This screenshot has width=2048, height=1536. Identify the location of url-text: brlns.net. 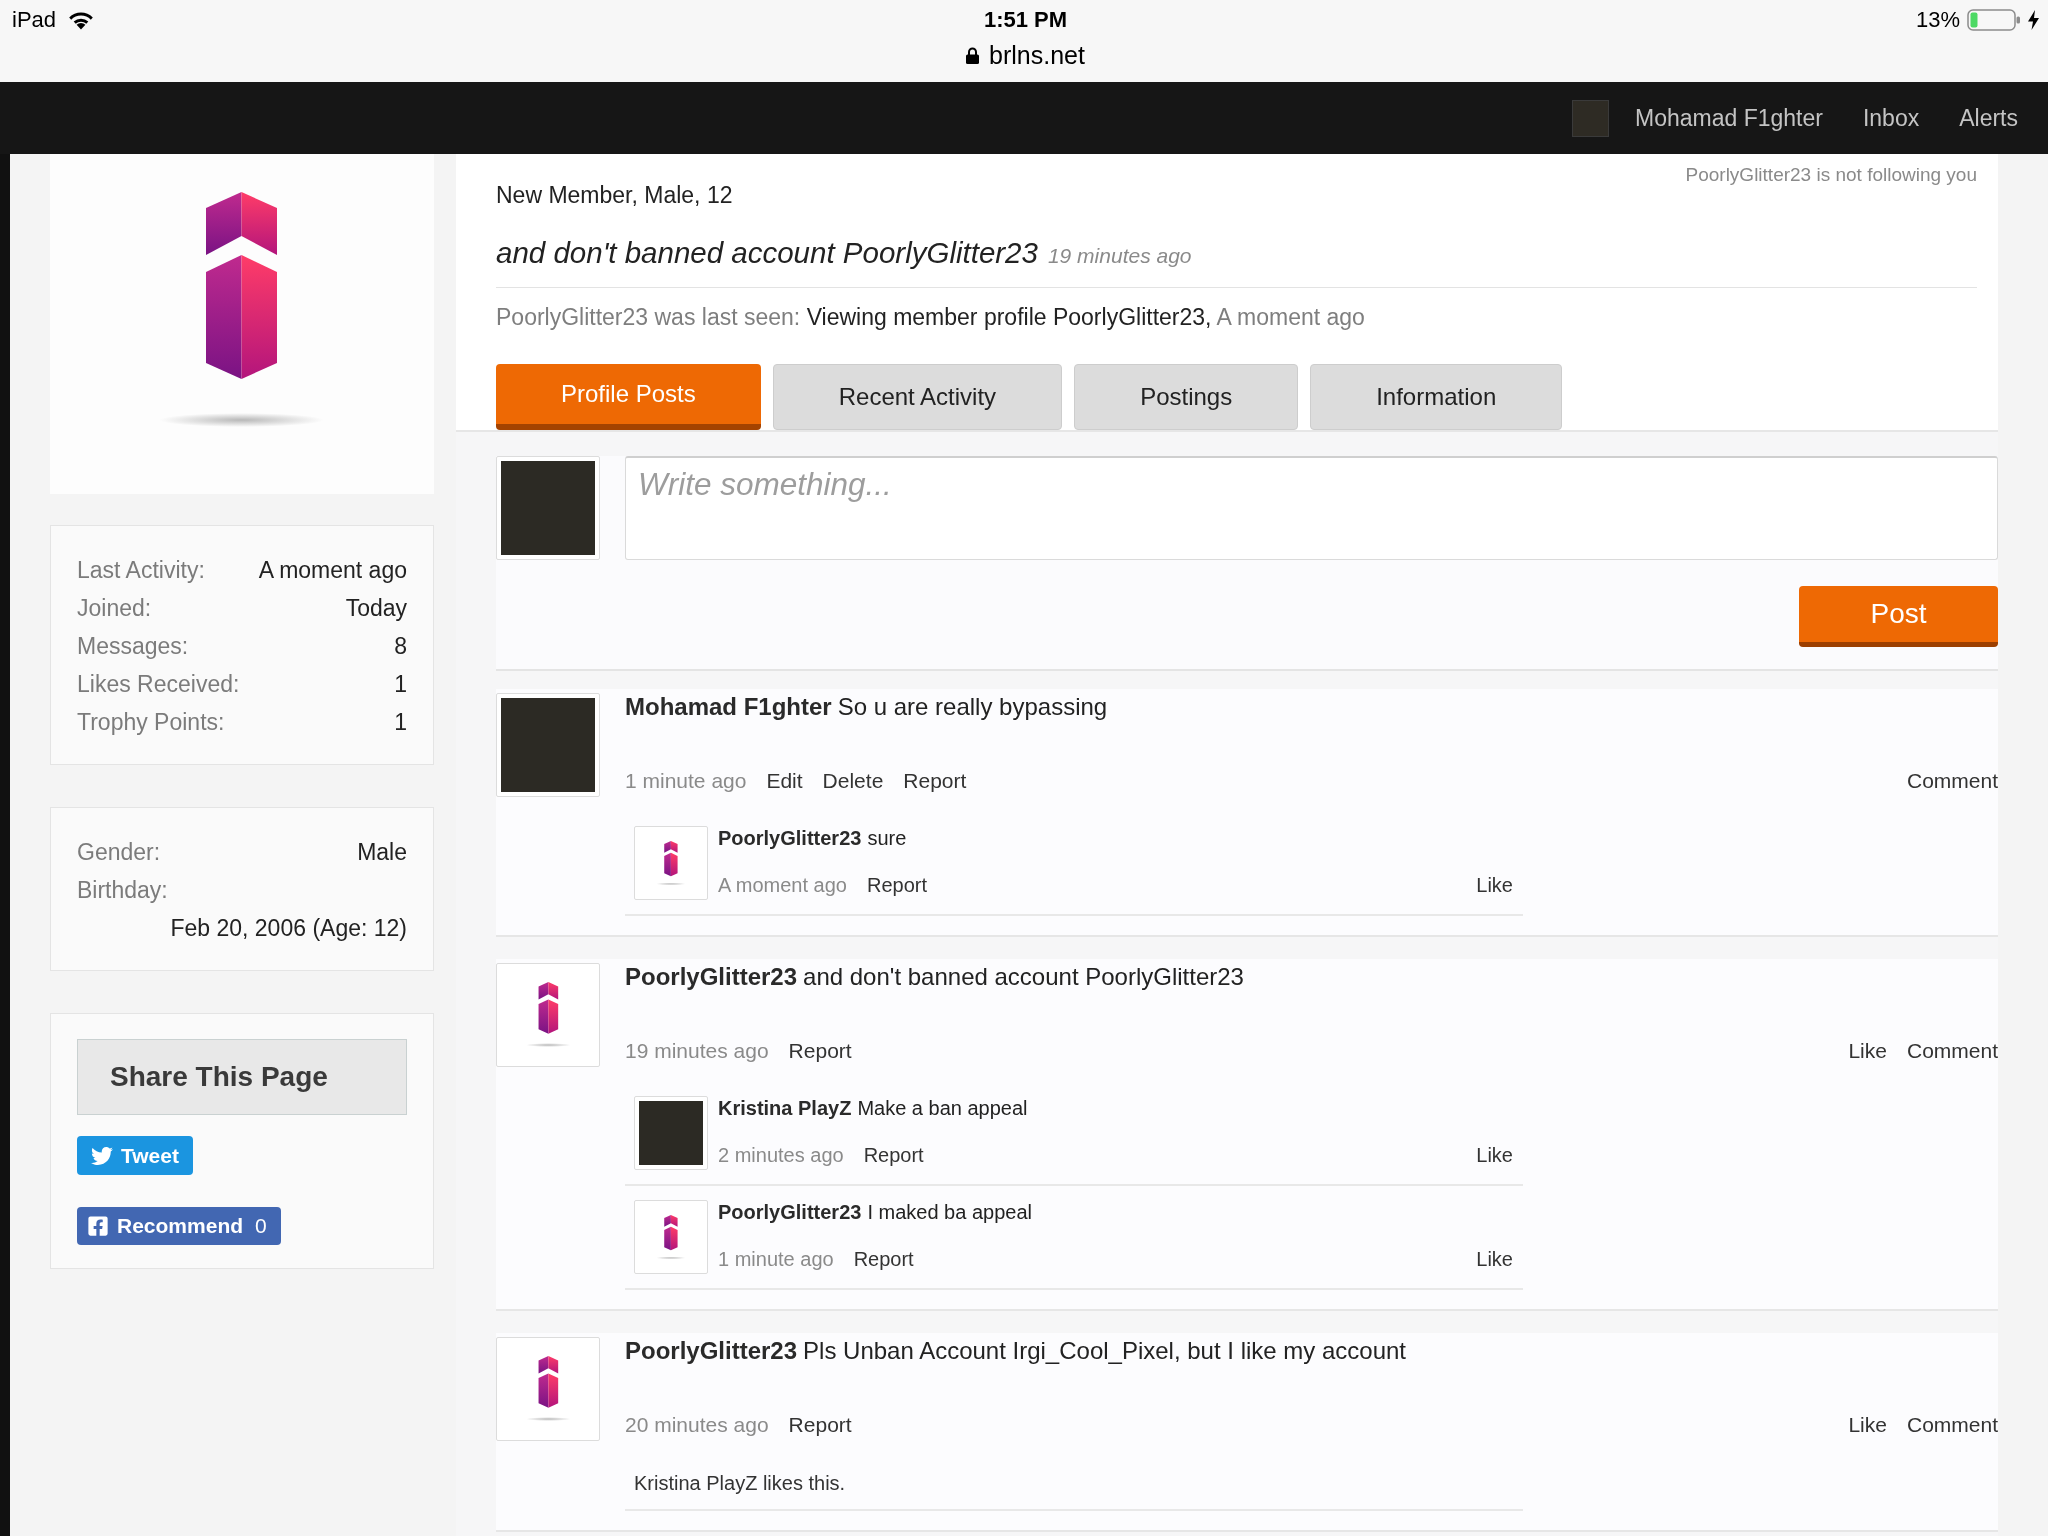
(1037, 55).